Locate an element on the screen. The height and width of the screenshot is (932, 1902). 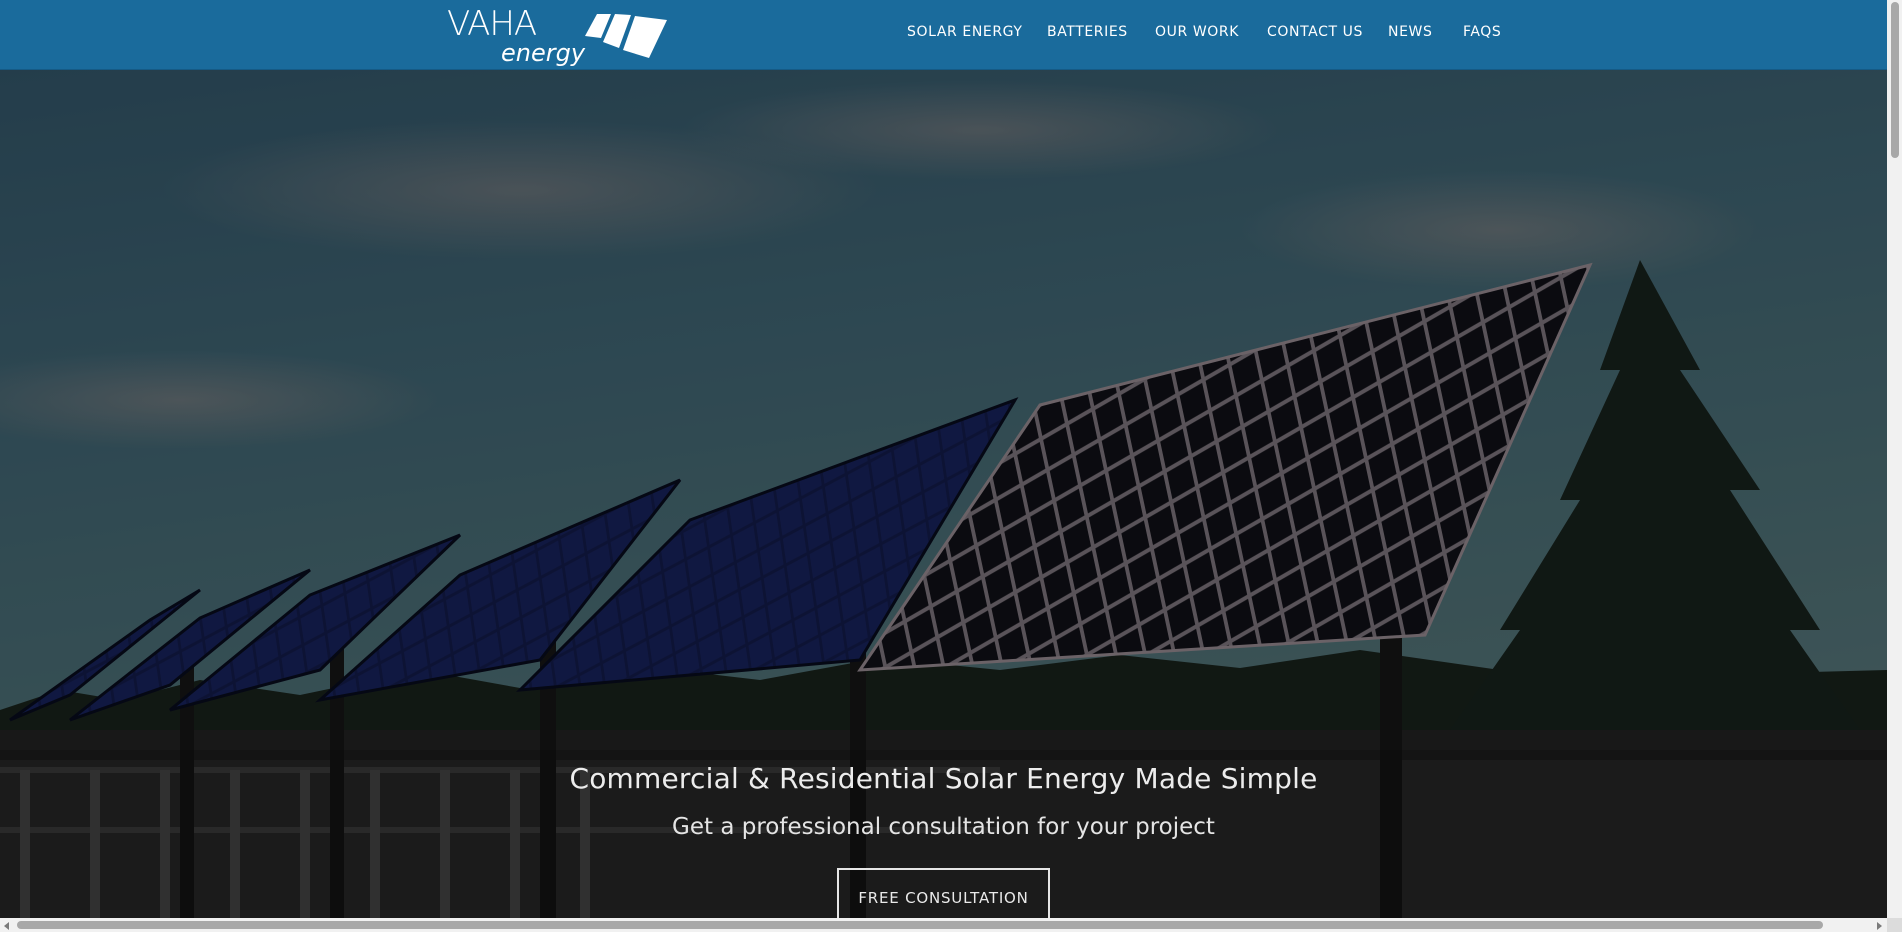
horizontal-scrollbar is located at coordinates (943, 925).